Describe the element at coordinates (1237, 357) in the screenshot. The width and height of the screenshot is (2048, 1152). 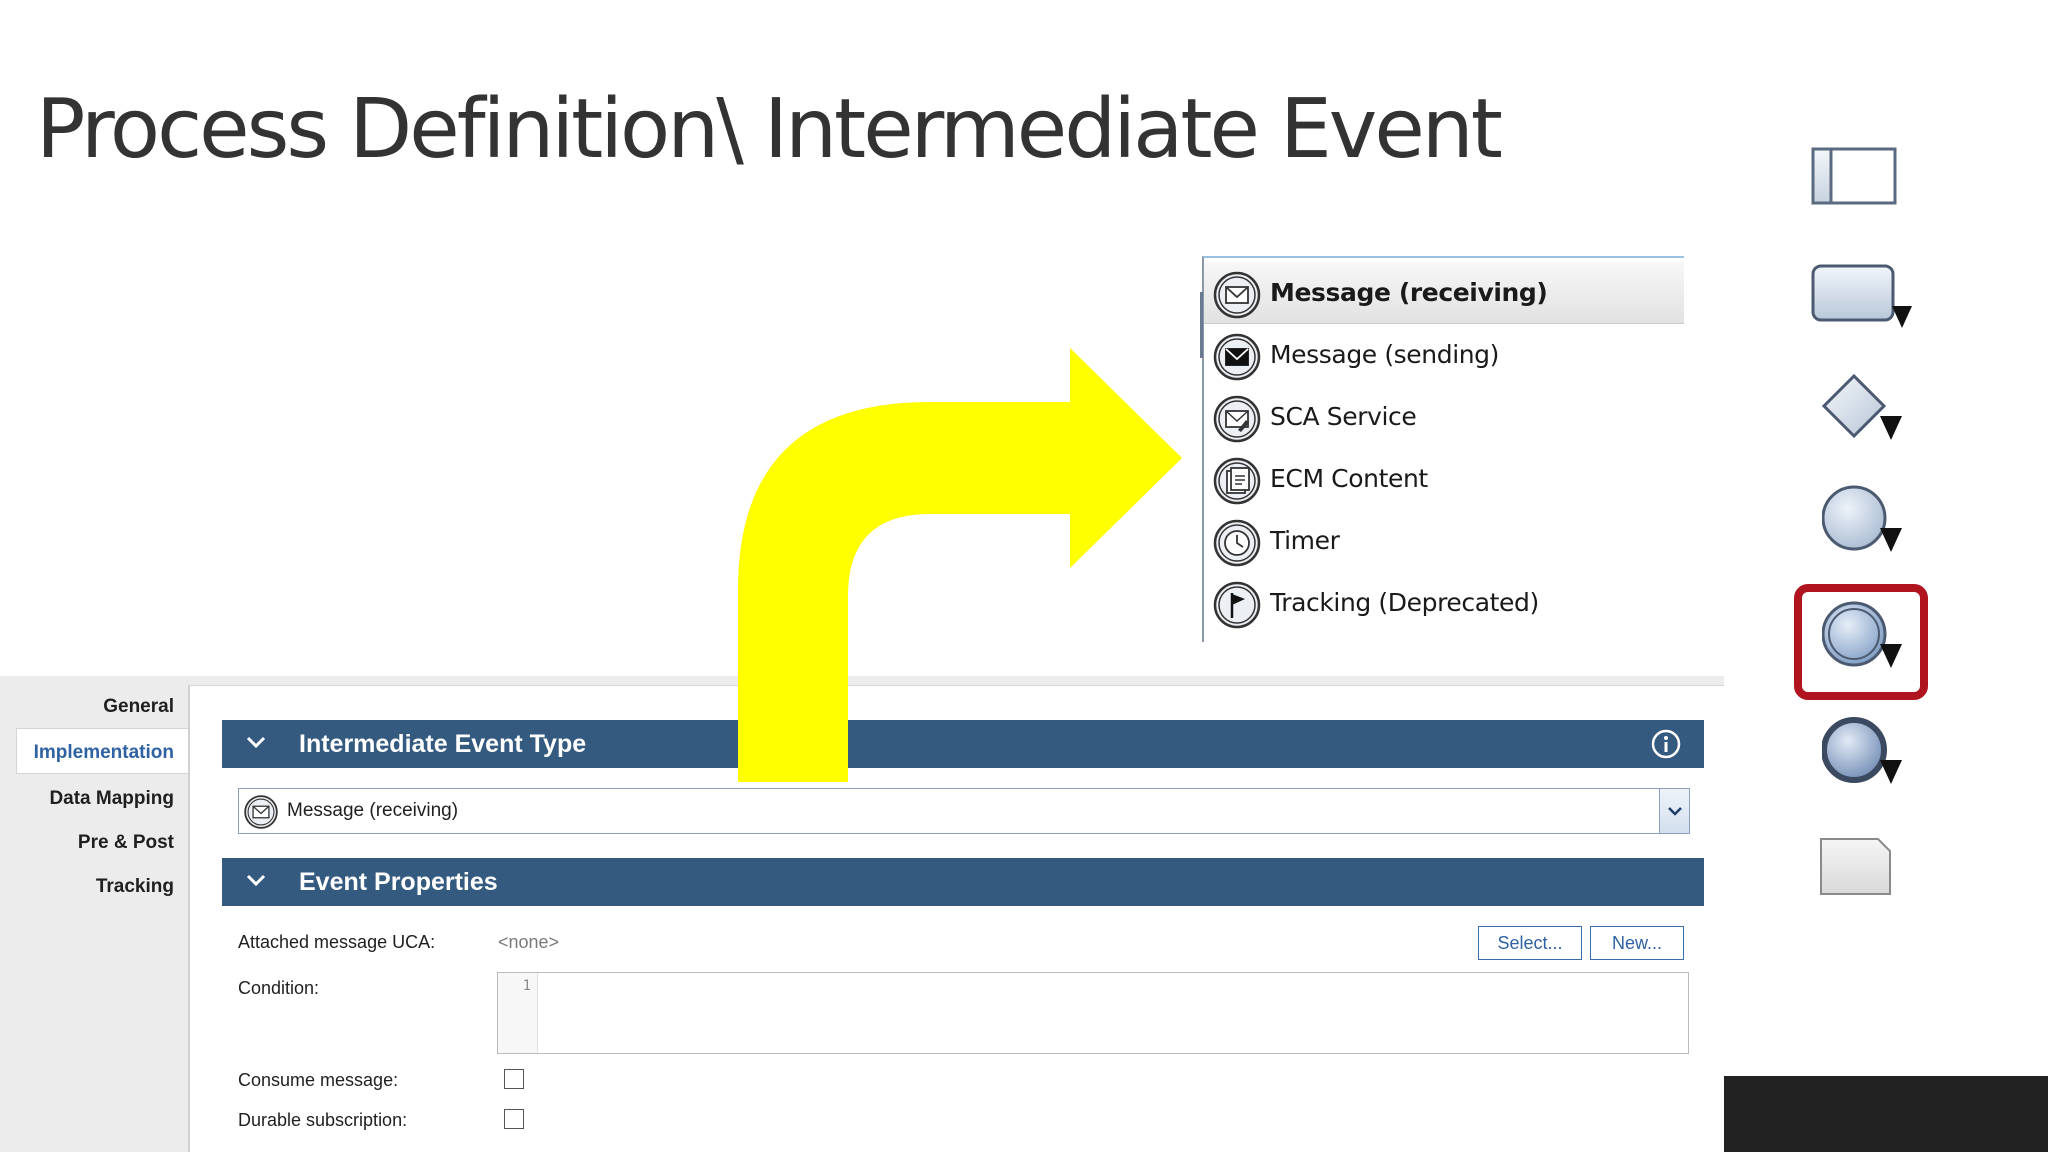
I see `envelope-filled-icon` at that location.